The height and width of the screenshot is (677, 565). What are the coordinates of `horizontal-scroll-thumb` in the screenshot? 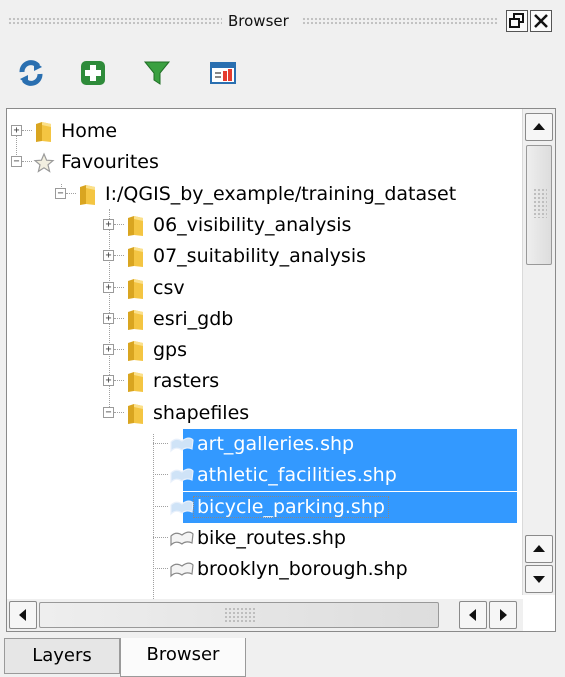 It's located at (239, 615).